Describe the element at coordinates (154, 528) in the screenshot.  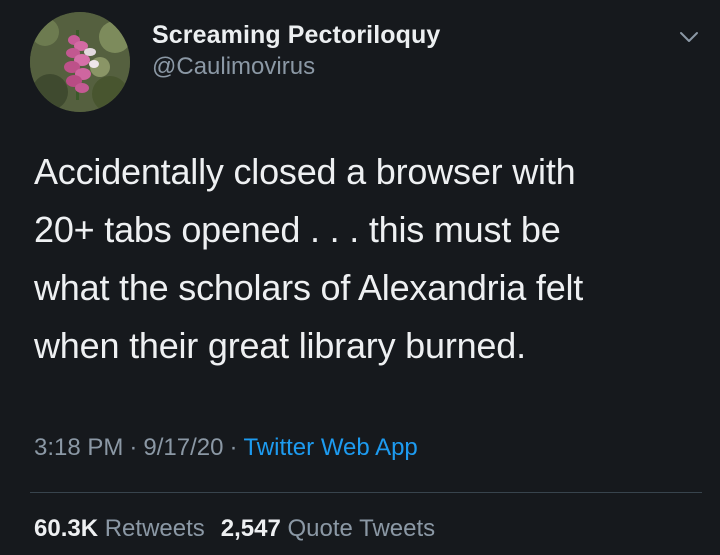
I see `retweets-label: Retweets` at that location.